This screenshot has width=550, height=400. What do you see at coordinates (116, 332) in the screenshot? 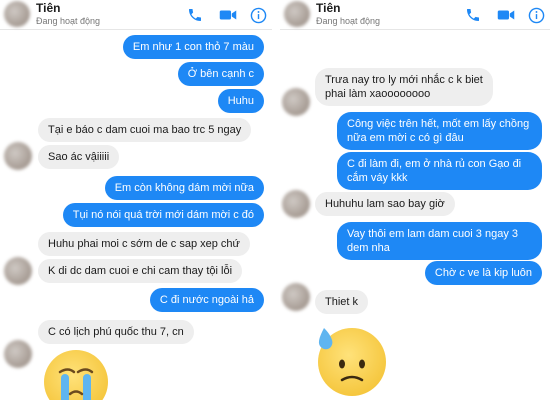
I see `message-incoming: C có lịch phú quốc thu 7, cn` at bounding box center [116, 332].